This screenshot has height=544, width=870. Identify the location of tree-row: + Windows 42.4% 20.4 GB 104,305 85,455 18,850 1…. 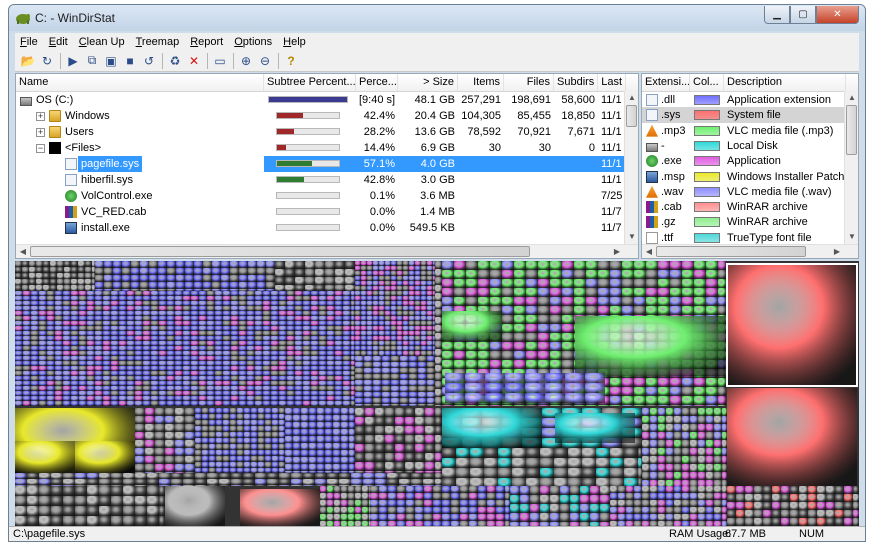
(320, 116).